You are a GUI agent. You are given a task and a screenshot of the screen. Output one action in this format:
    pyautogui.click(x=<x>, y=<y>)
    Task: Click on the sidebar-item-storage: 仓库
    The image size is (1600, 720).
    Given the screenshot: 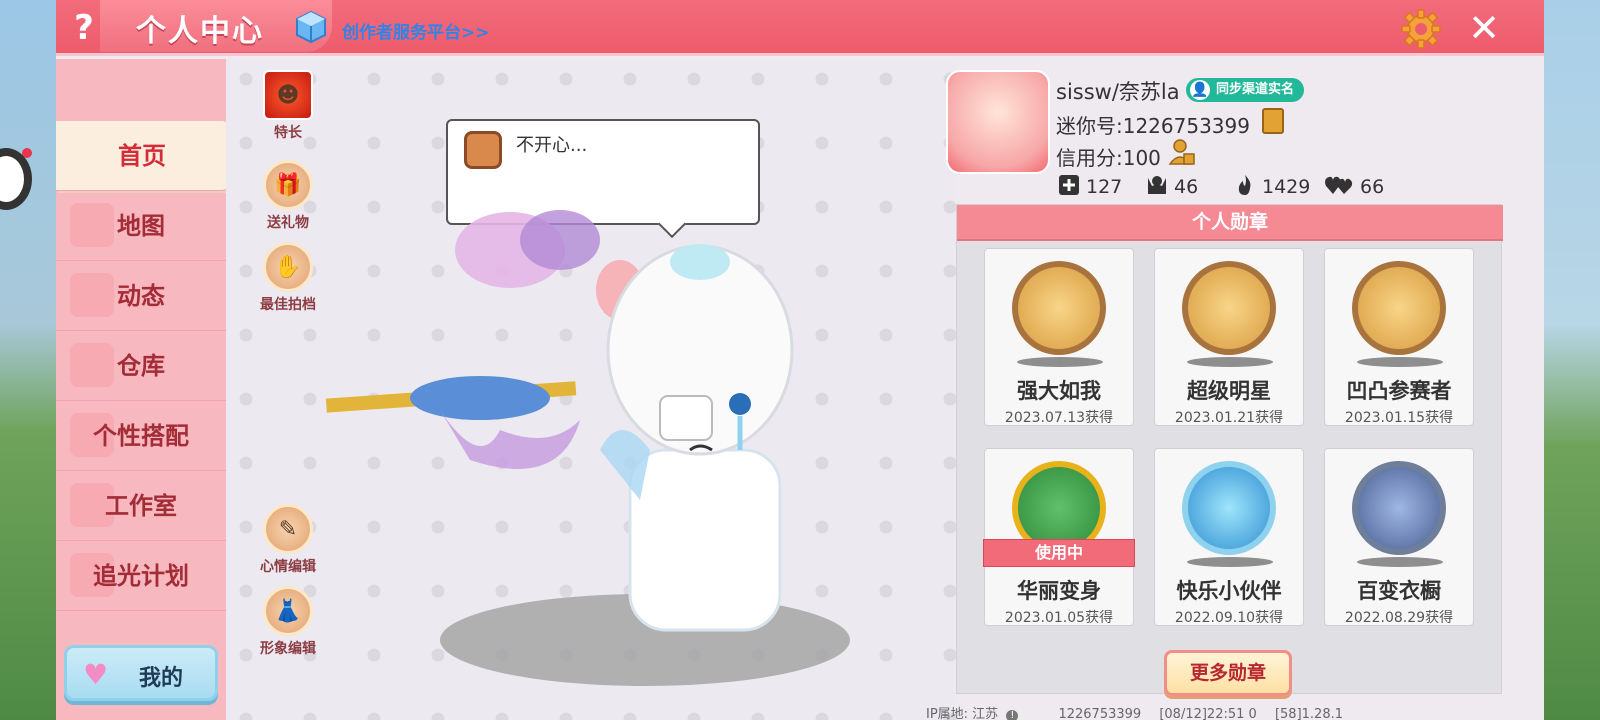 What is the action you would take?
    pyautogui.click(x=141, y=366)
    